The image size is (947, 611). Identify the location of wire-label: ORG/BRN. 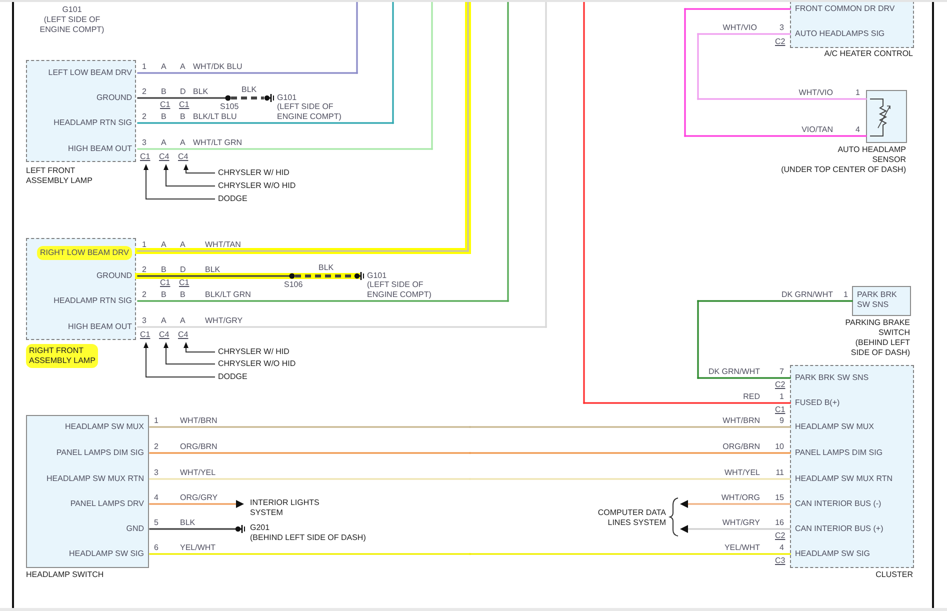
(199, 447).